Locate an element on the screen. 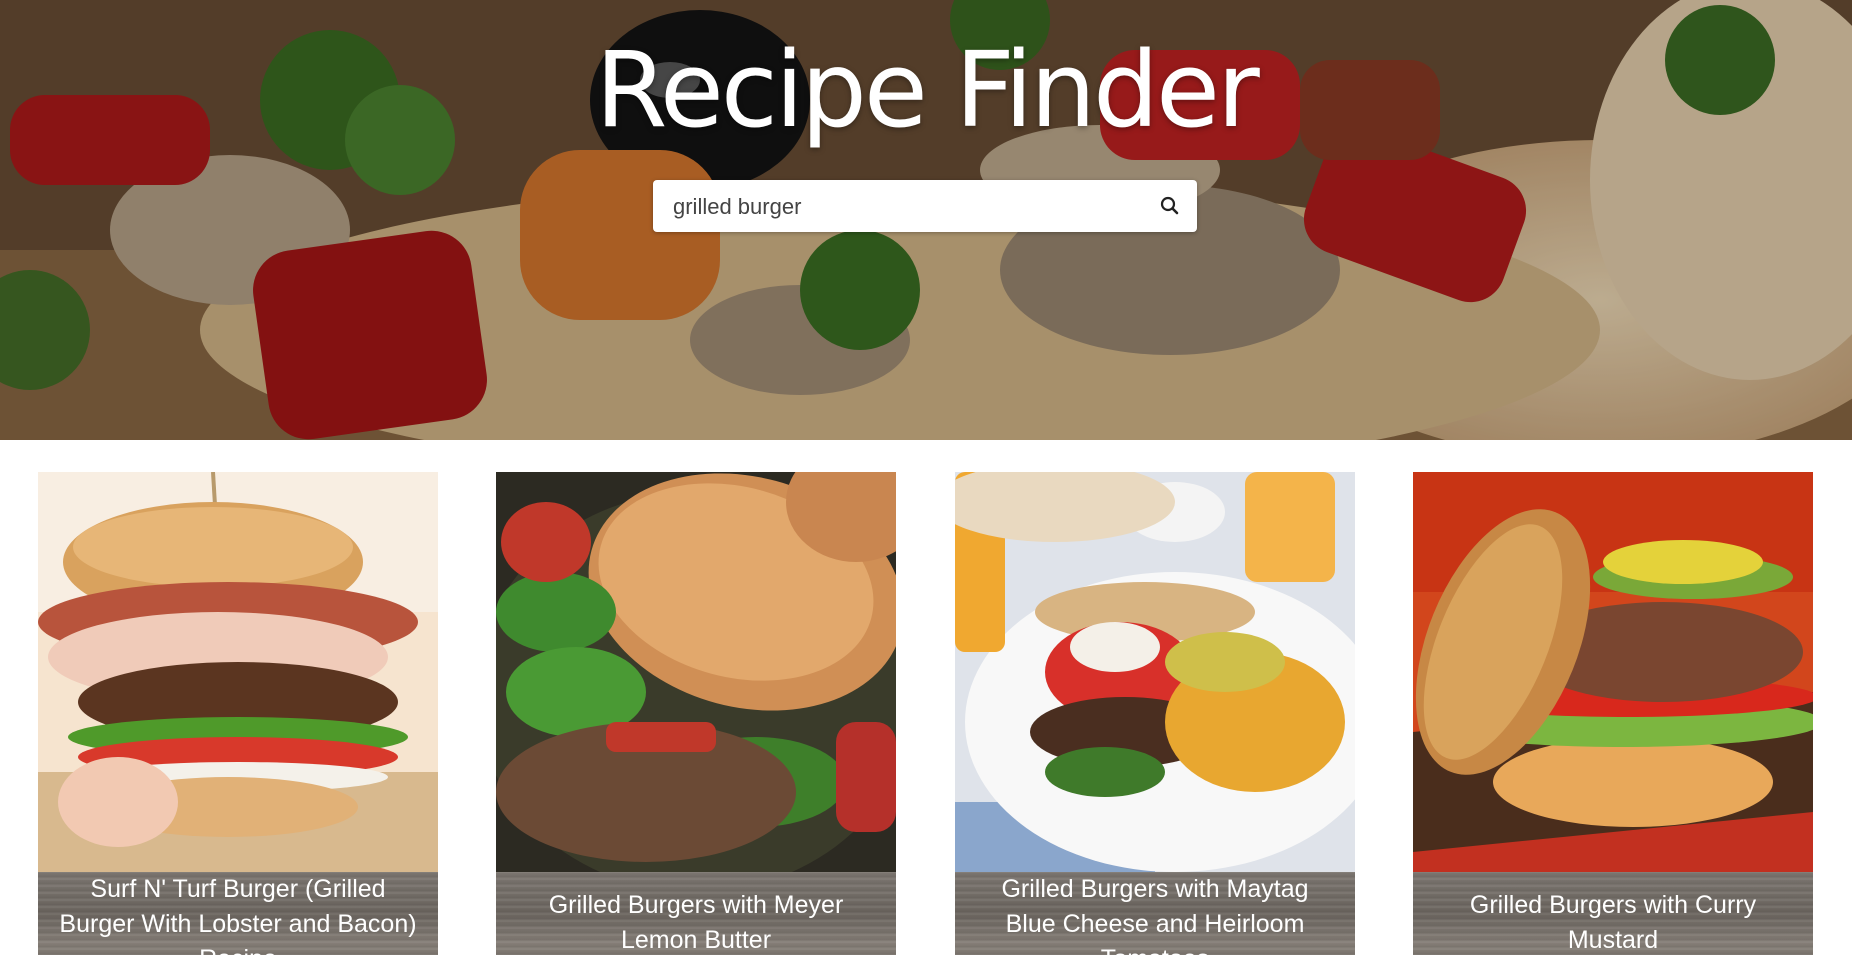 The image size is (1852, 955). search-icon is located at coordinates (1169, 205).